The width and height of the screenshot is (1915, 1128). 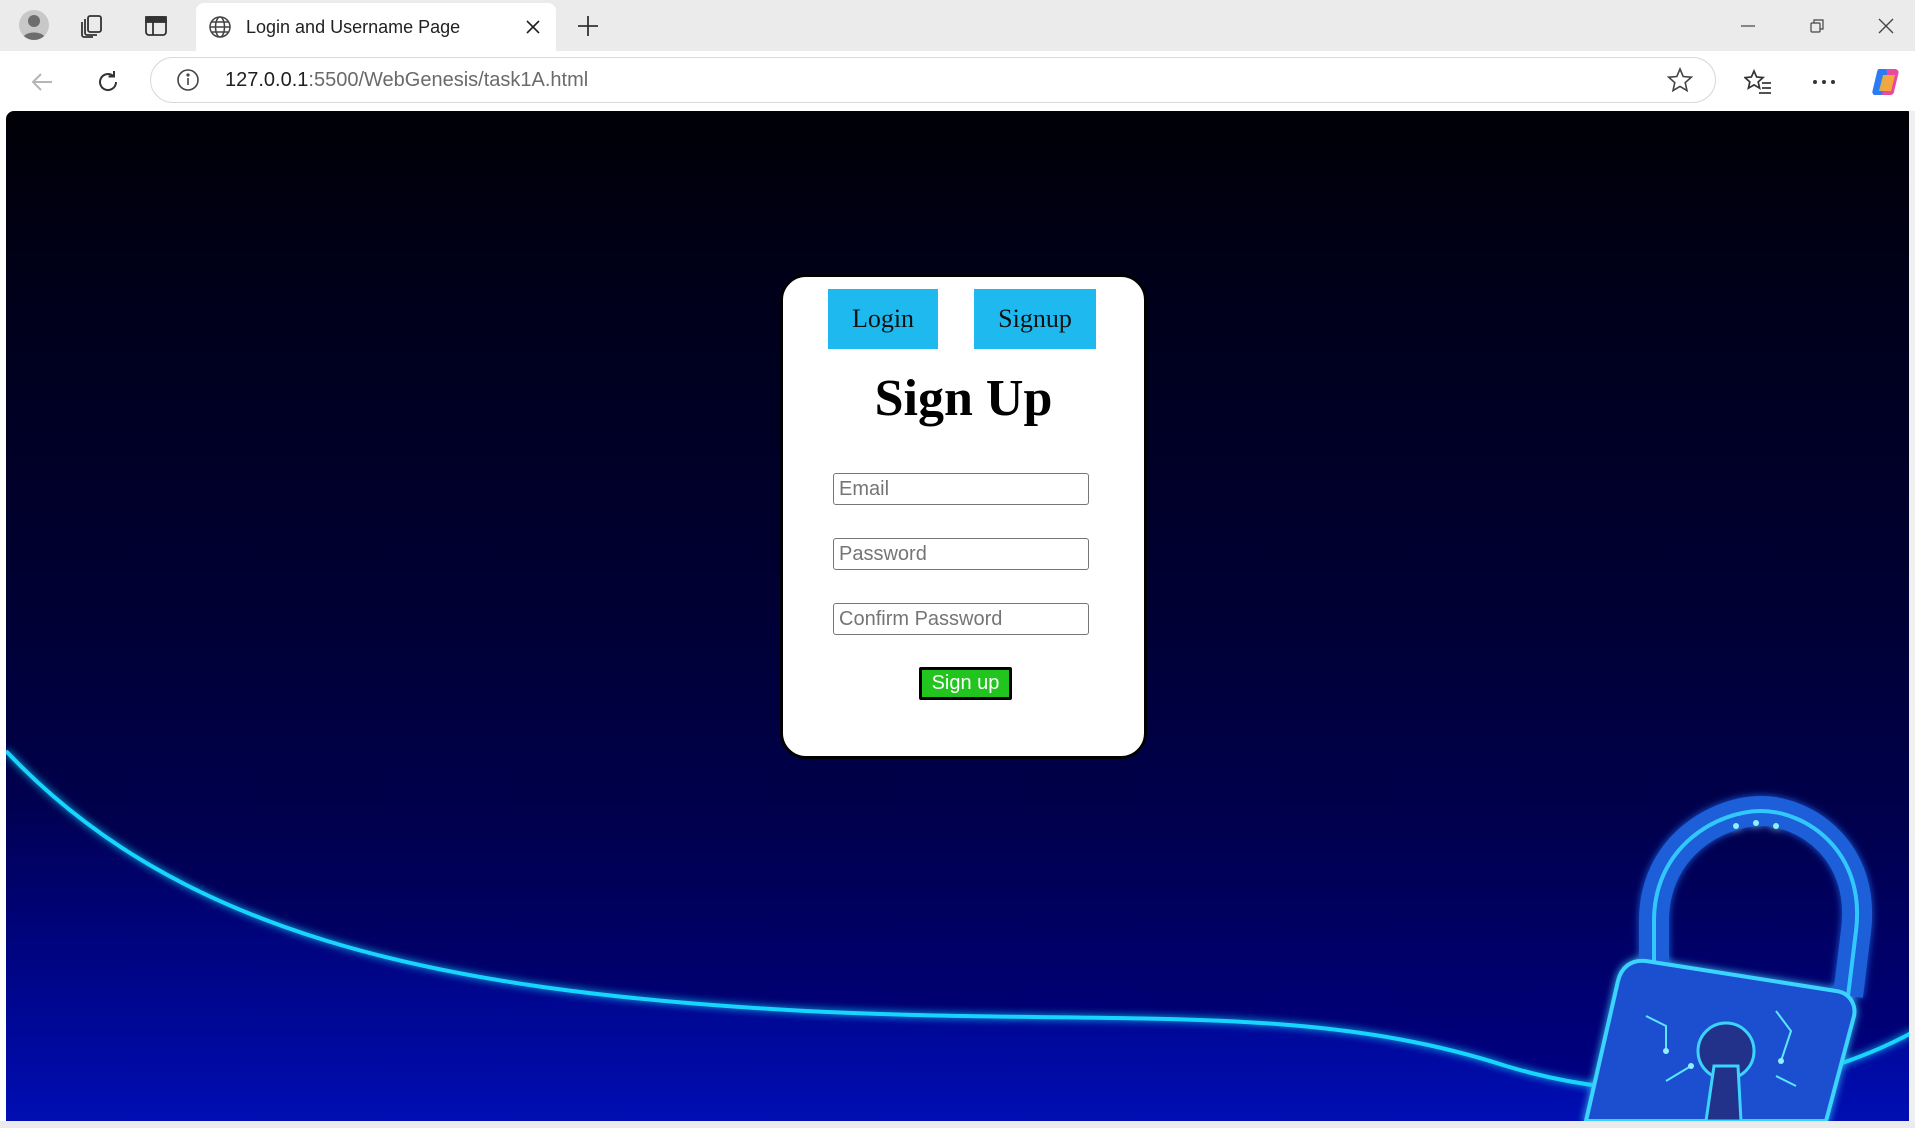 What do you see at coordinates (353, 26) in the screenshot?
I see `tab-title: Login and Username Page` at bounding box center [353, 26].